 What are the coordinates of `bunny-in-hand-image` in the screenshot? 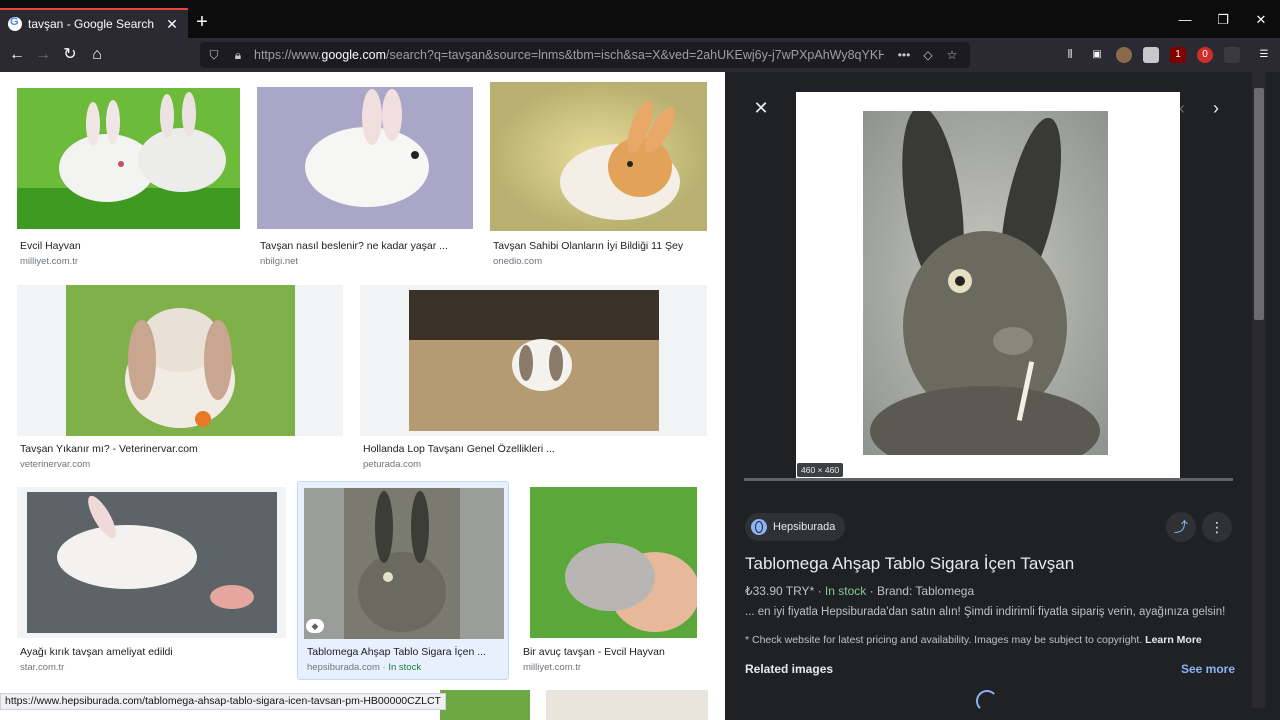 It's located at (613, 562).